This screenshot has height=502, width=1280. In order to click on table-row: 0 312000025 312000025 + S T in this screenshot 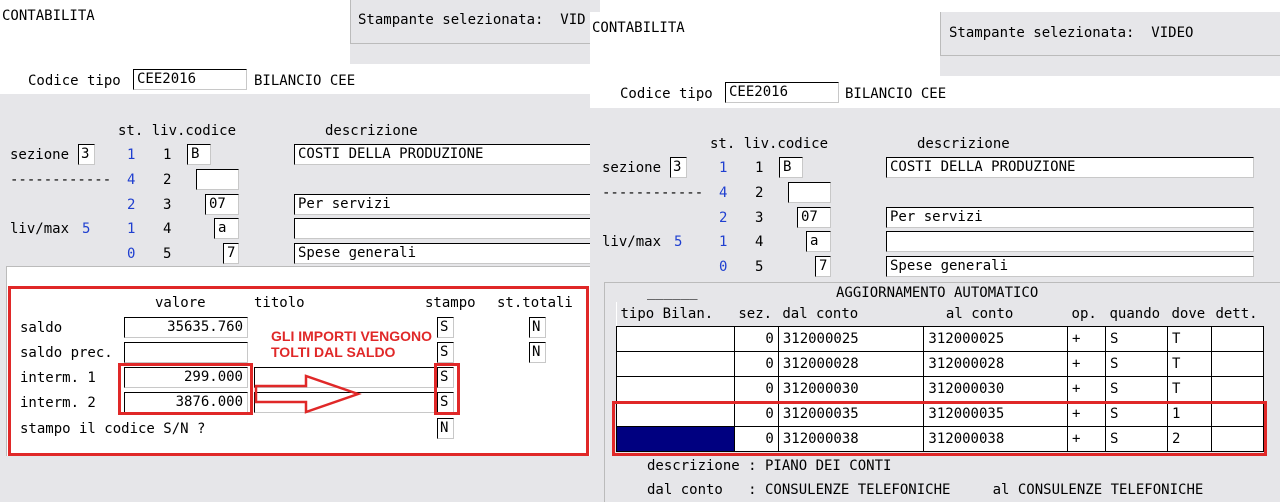, I will do `click(940, 338)`.